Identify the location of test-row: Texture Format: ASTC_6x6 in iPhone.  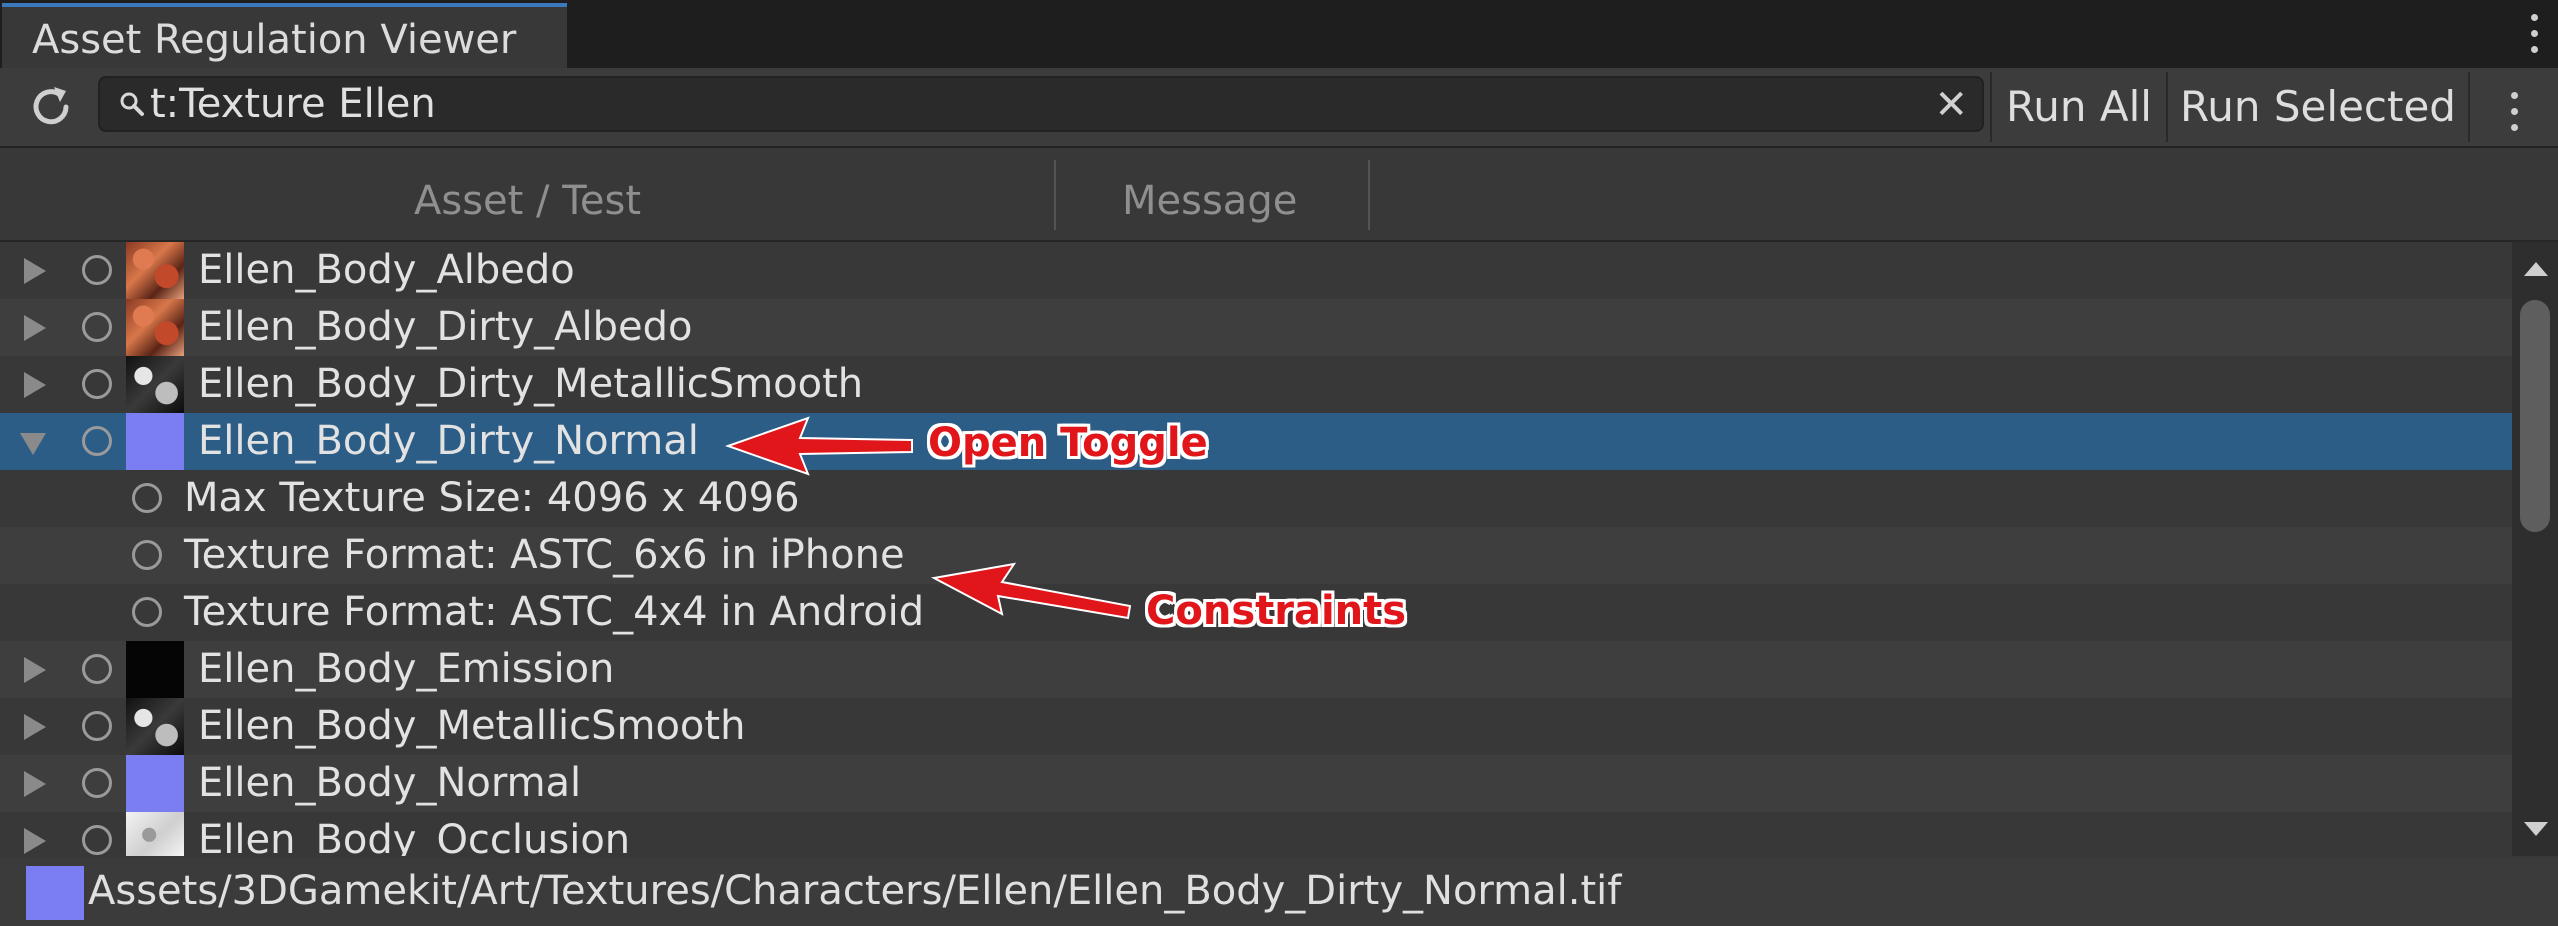
(1256, 555).